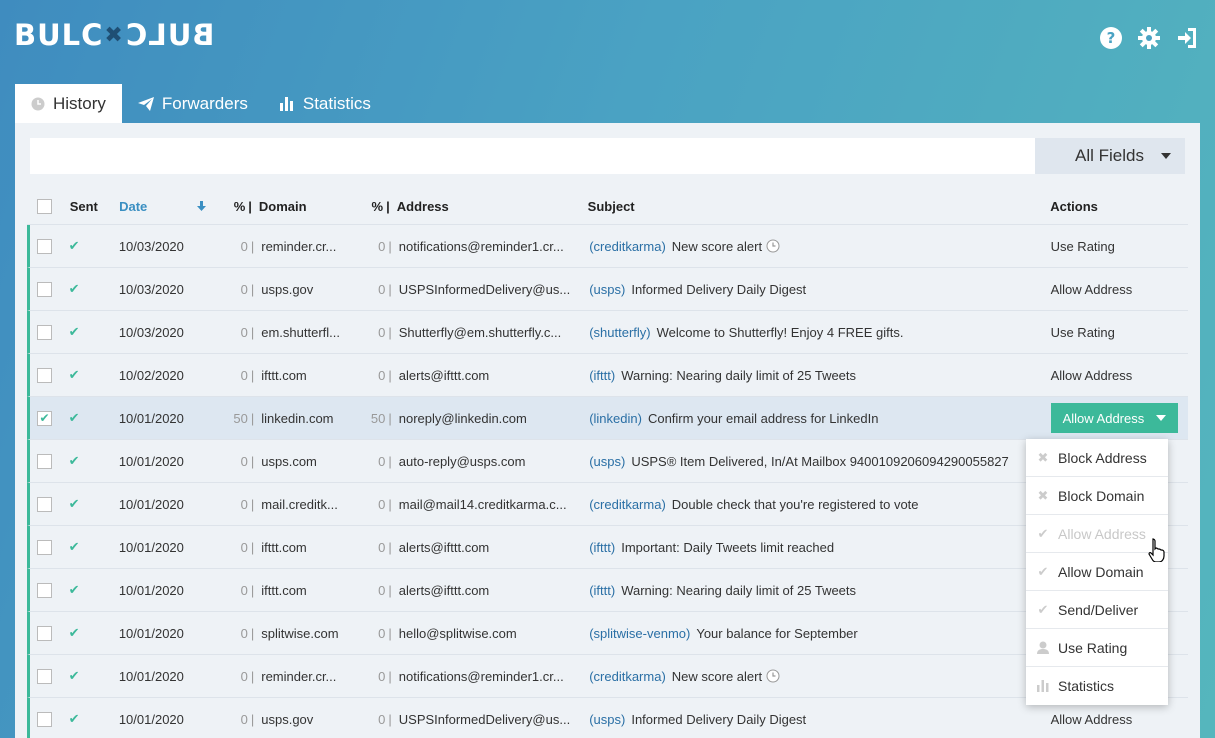 This screenshot has width=1215, height=738. Describe the element at coordinates (728, 547) in the screenshot. I see `subject-text: Important: Daily Tweets limit reached` at that location.